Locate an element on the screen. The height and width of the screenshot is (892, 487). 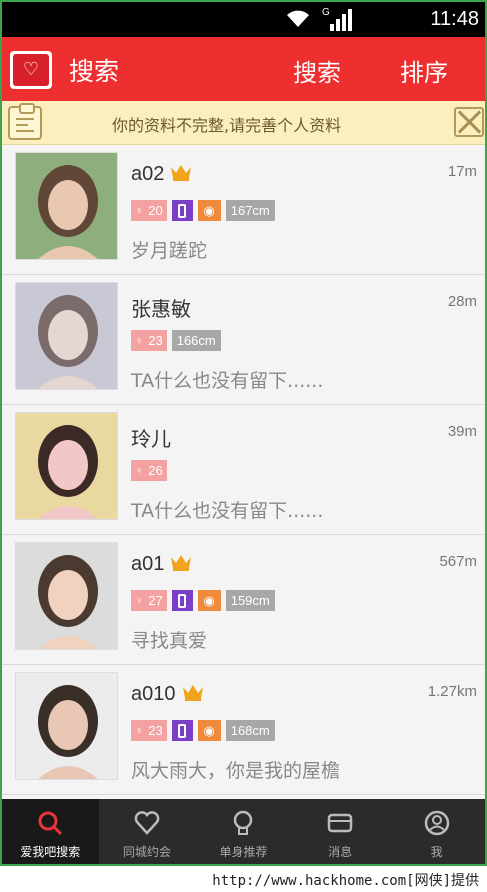
badge-group: ♀ 26 is located at coordinates (149, 471).